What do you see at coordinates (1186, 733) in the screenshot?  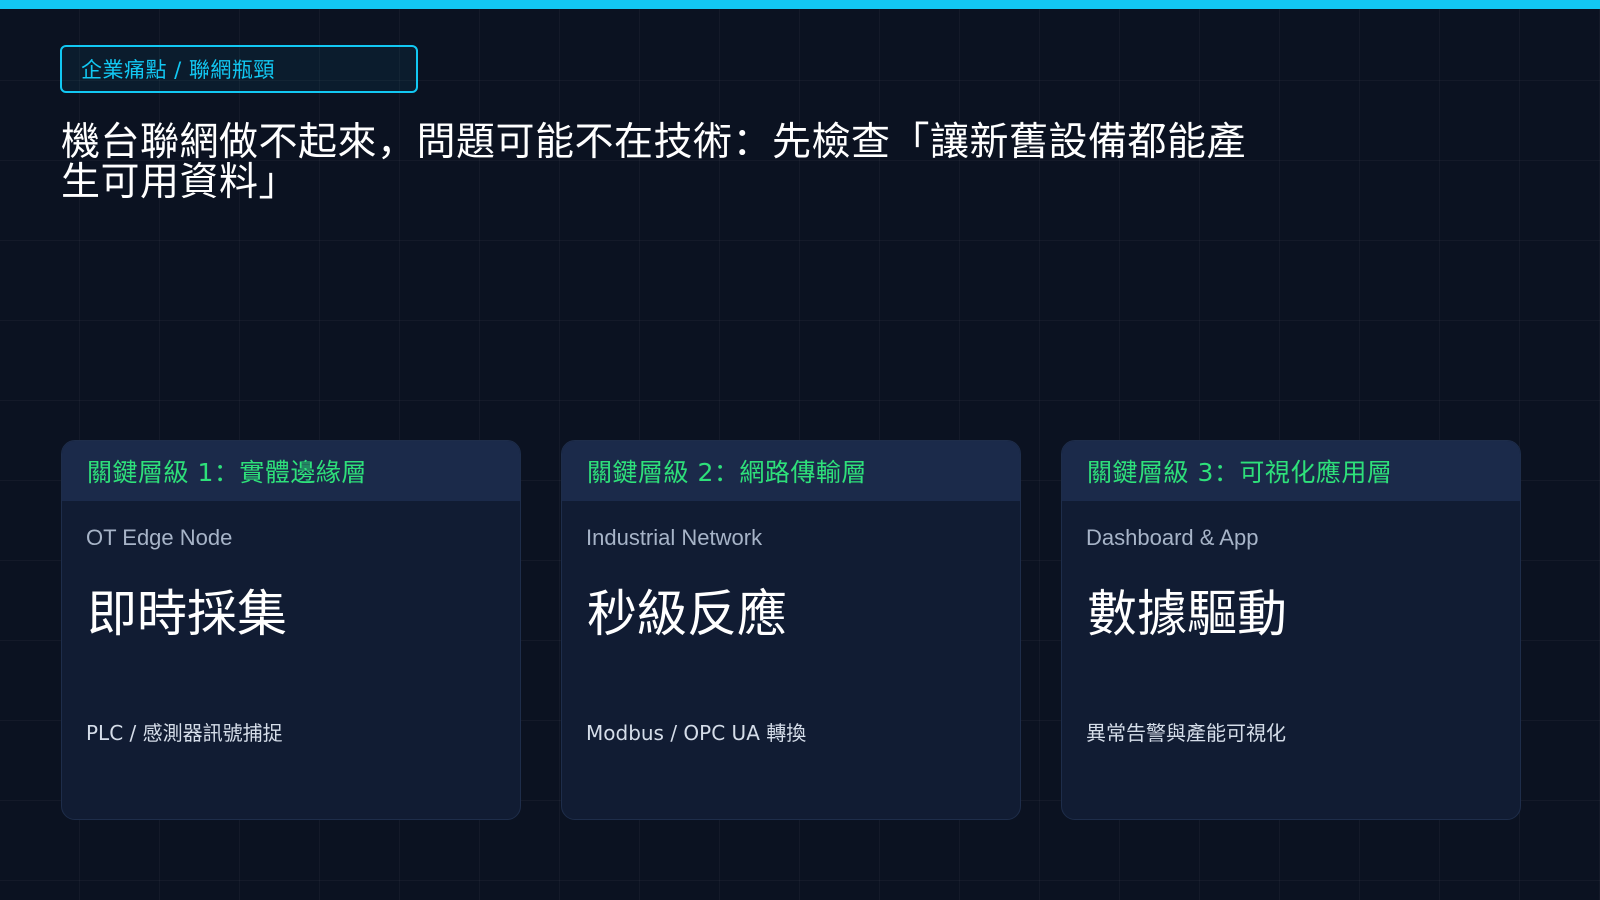 I see `card-description: 異常告警與產能可視化` at bounding box center [1186, 733].